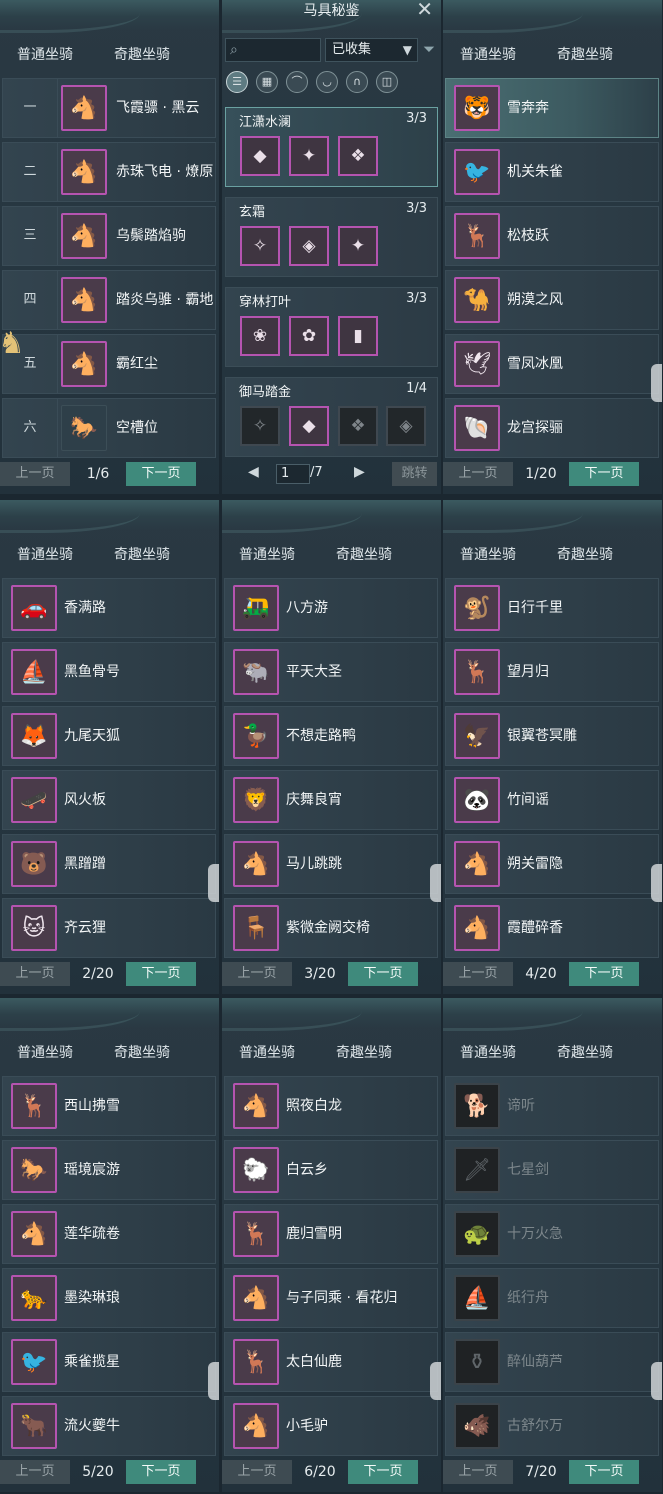 The image size is (663, 1494). What do you see at coordinates (371, 50) in the screenshot?
I see `collected-filter-select: 已收集 ▼` at bounding box center [371, 50].